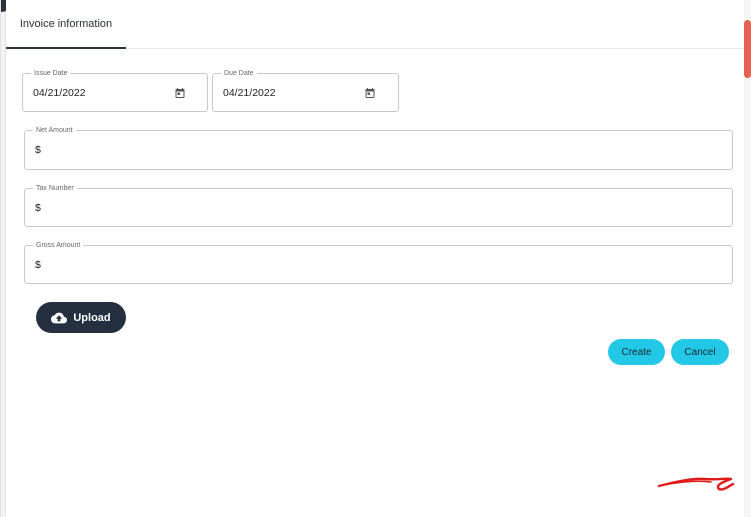 Image resolution: width=751 pixels, height=517 pixels. What do you see at coordinates (378, 147) in the screenshot?
I see `net-amount-field: Net Amount $` at bounding box center [378, 147].